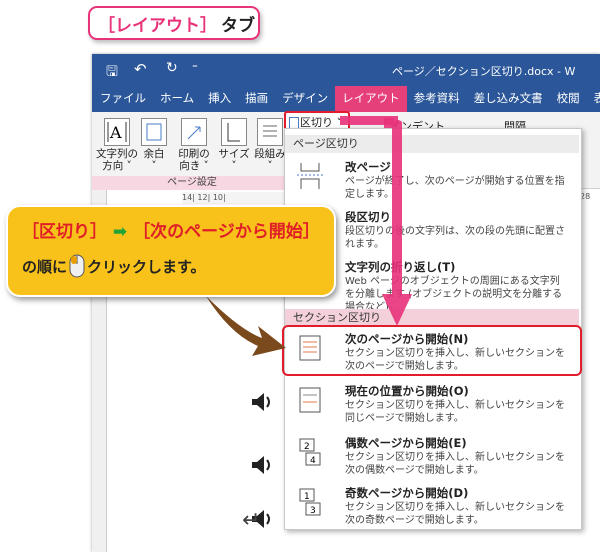 This screenshot has width=600, height=552. Describe the element at coordinates (508, 99) in the screenshot. I see `tab-mailings: 差し込み文書` at that location.